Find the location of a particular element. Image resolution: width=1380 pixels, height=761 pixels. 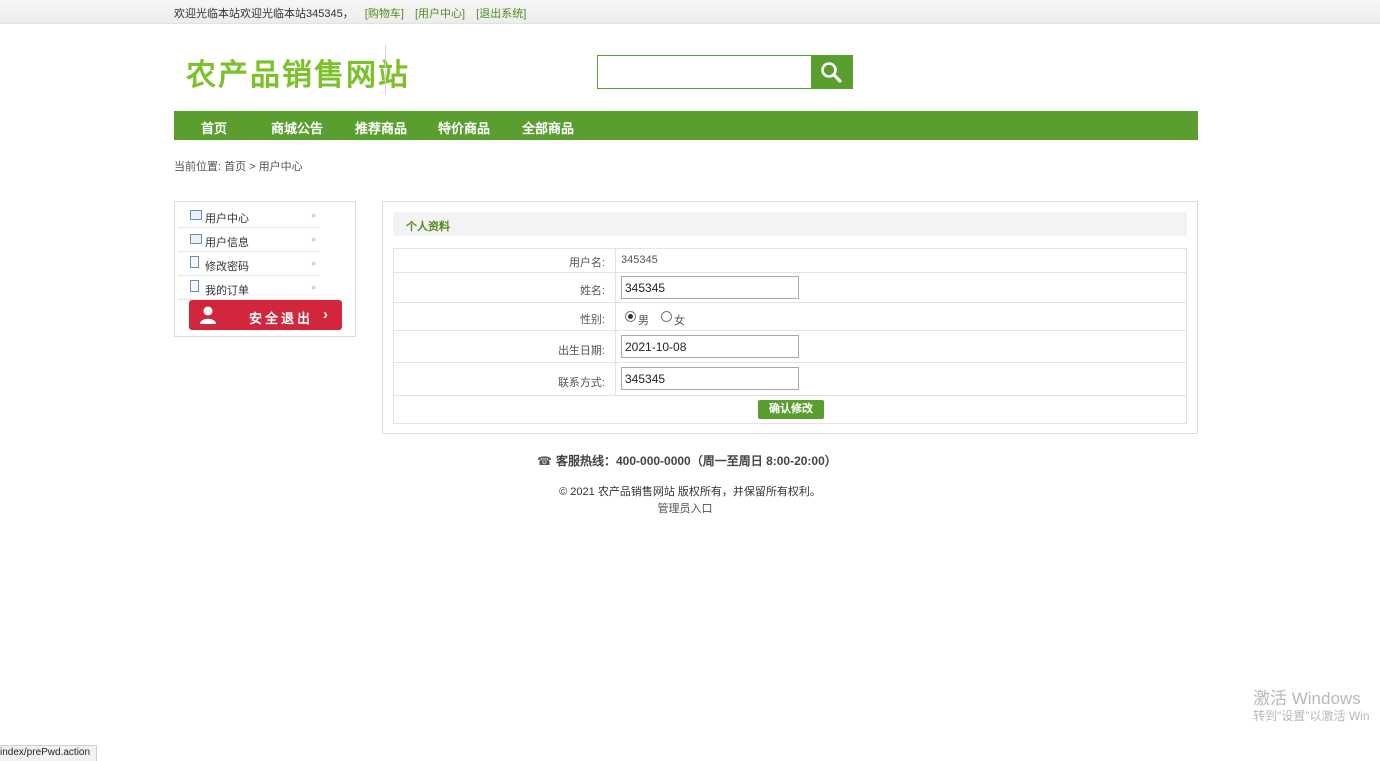

birth-row: 出生日期: is located at coordinates (790, 347).